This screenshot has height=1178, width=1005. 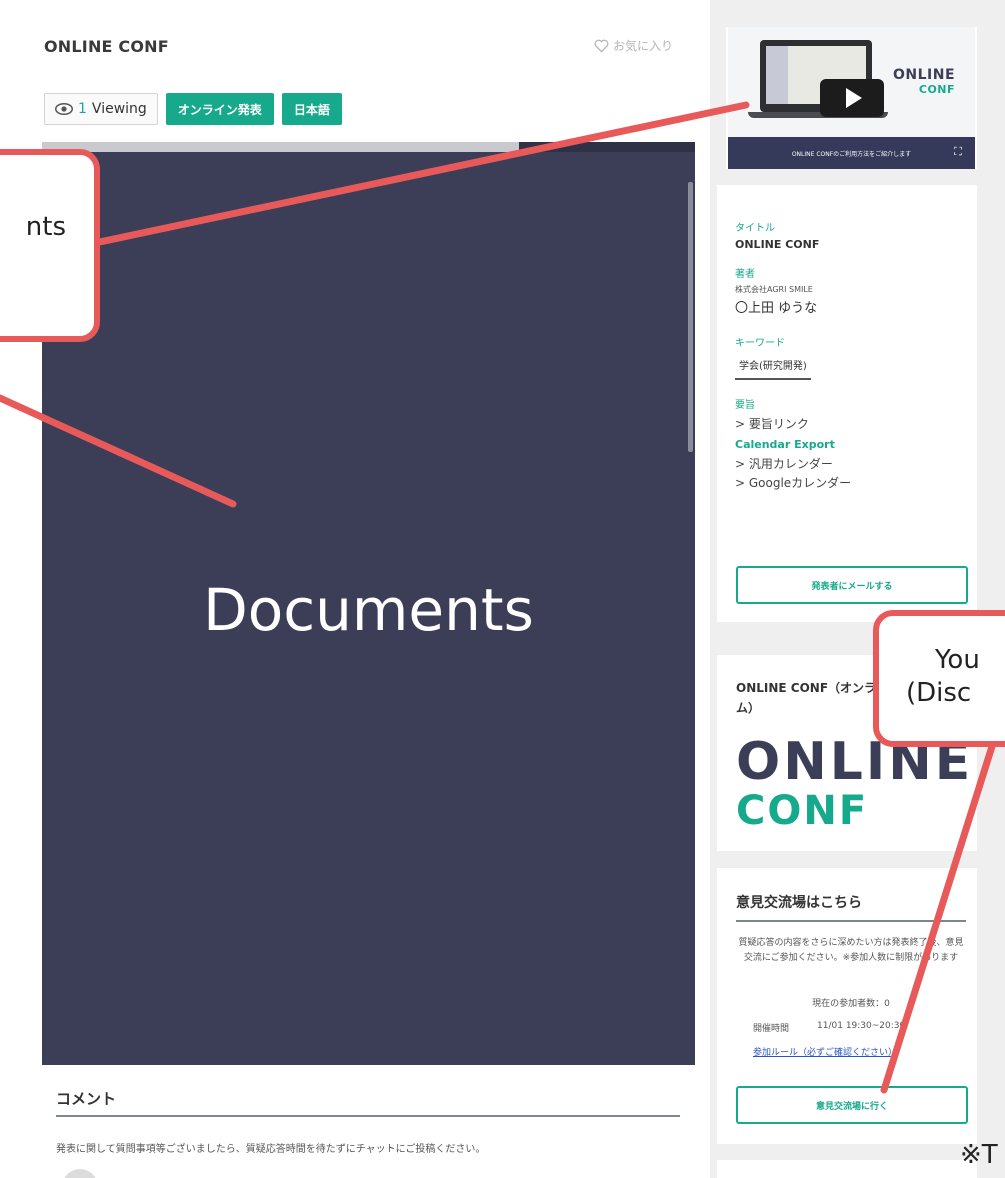 I want to click on viewing-label: Viewing, so click(x=119, y=109).